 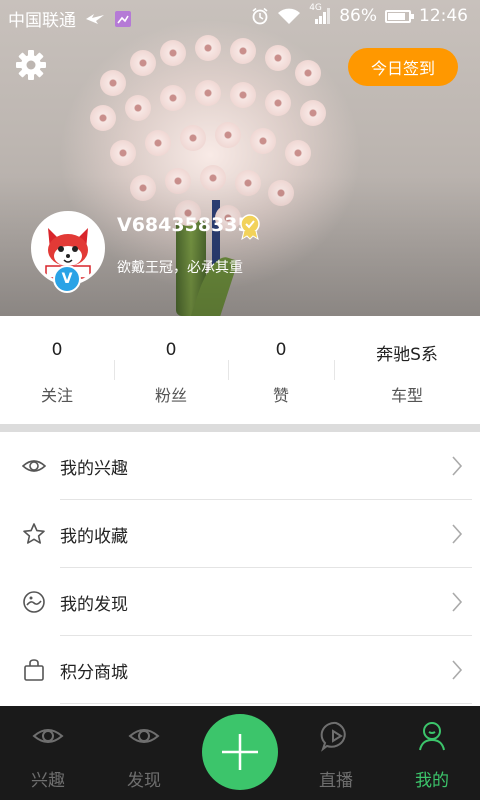 I want to click on live-chat-icon, so click(x=333, y=736).